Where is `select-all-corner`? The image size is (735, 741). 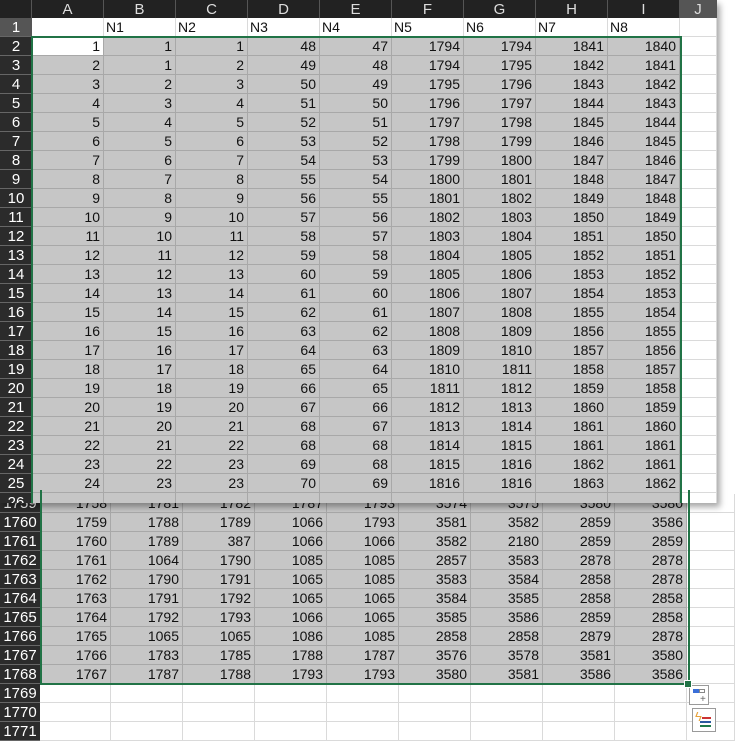 select-all-corner is located at coordinates (16, 9).